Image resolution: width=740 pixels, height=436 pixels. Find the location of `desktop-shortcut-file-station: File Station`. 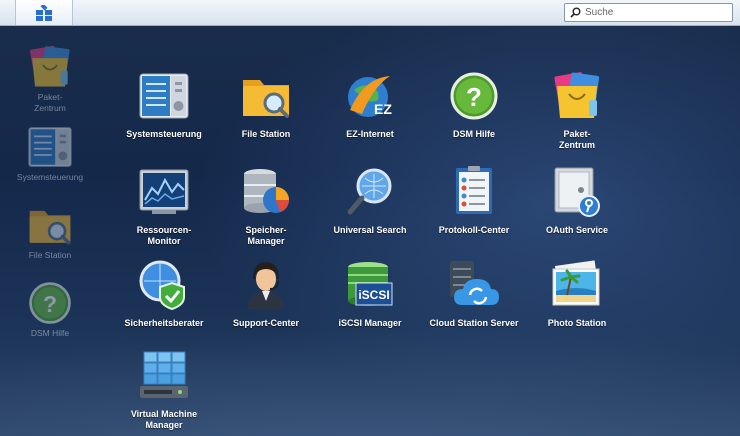

desktop-shortcut-file-station: File Station is located at coordinates (50, 231).